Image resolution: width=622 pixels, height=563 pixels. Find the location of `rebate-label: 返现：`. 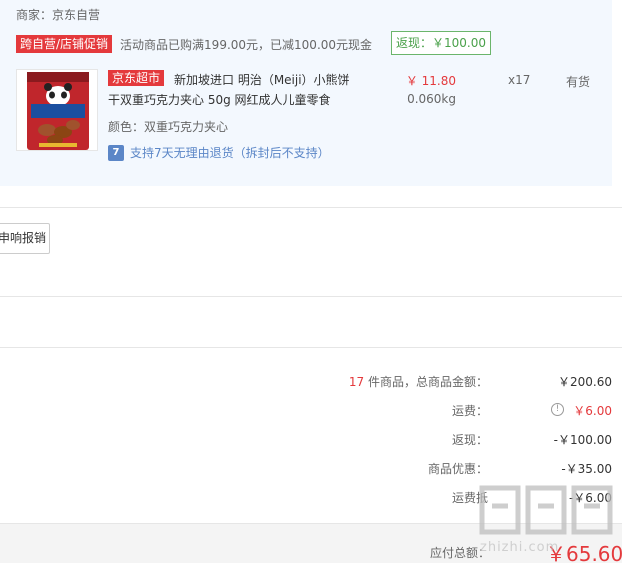

rebate-label: 返现： is located at coordinates (469, 440).